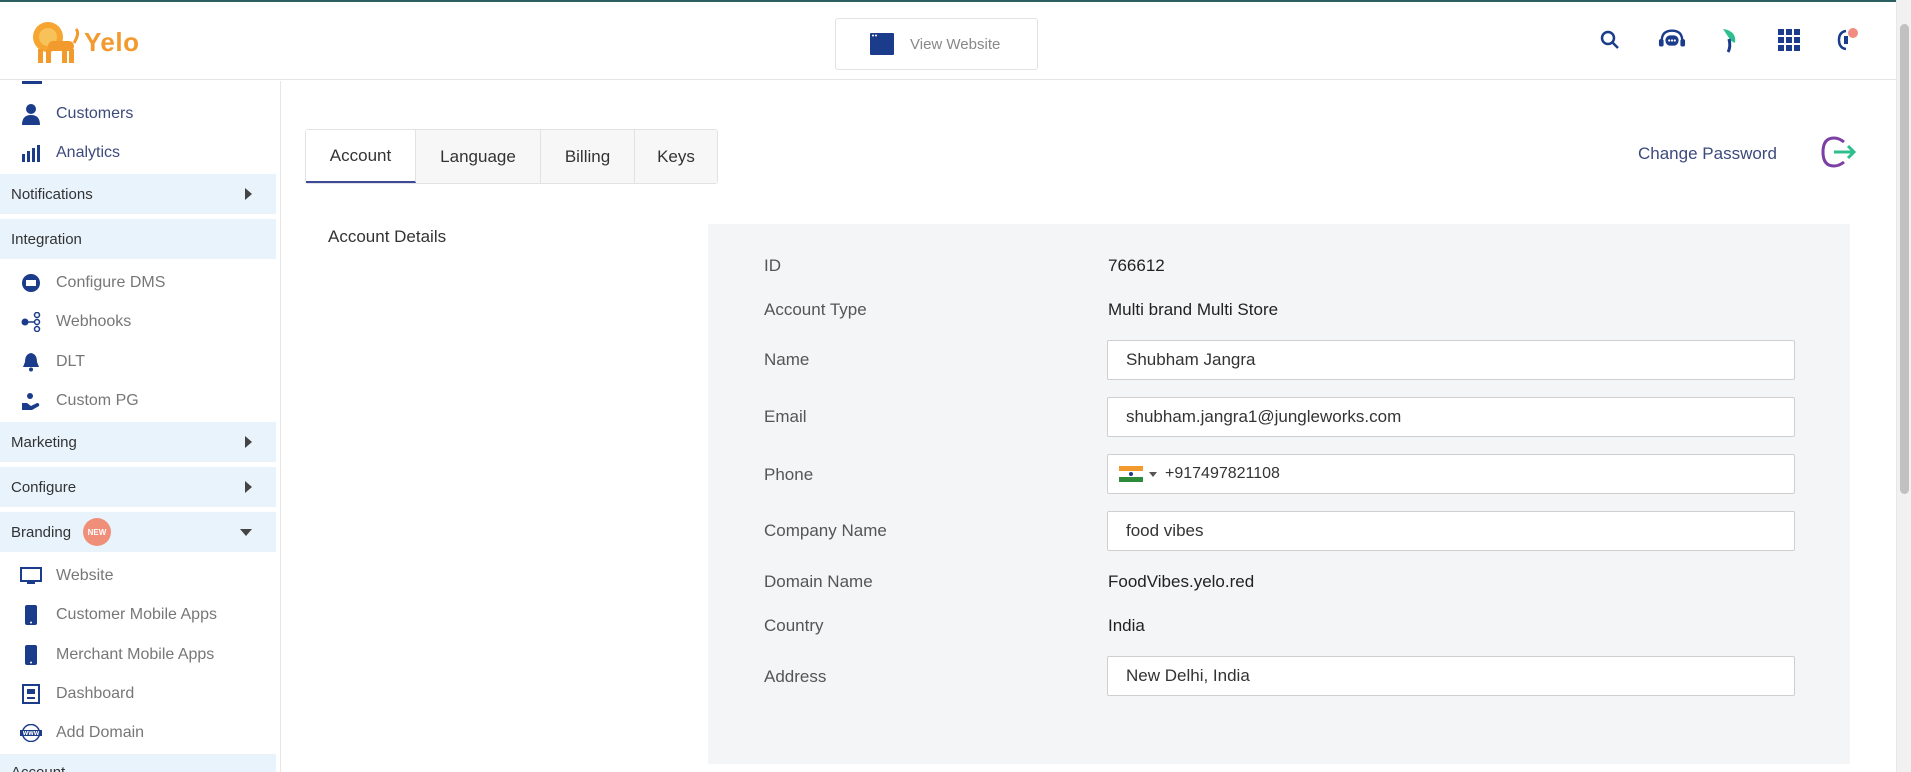  What do you see at coordinates (1451, 360) in the screenshot?
I see `name-input` at bounding box center [1451, 360].